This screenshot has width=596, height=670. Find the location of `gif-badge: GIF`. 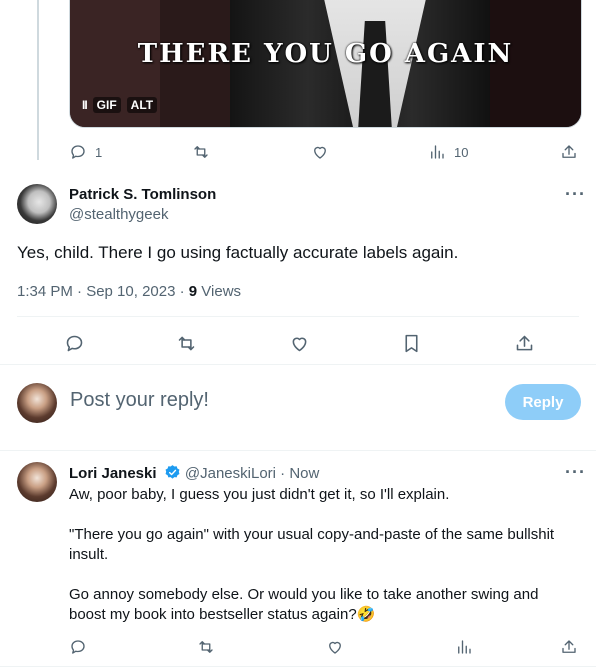

gif-badge: GIF is located at coordinates (106, 105).